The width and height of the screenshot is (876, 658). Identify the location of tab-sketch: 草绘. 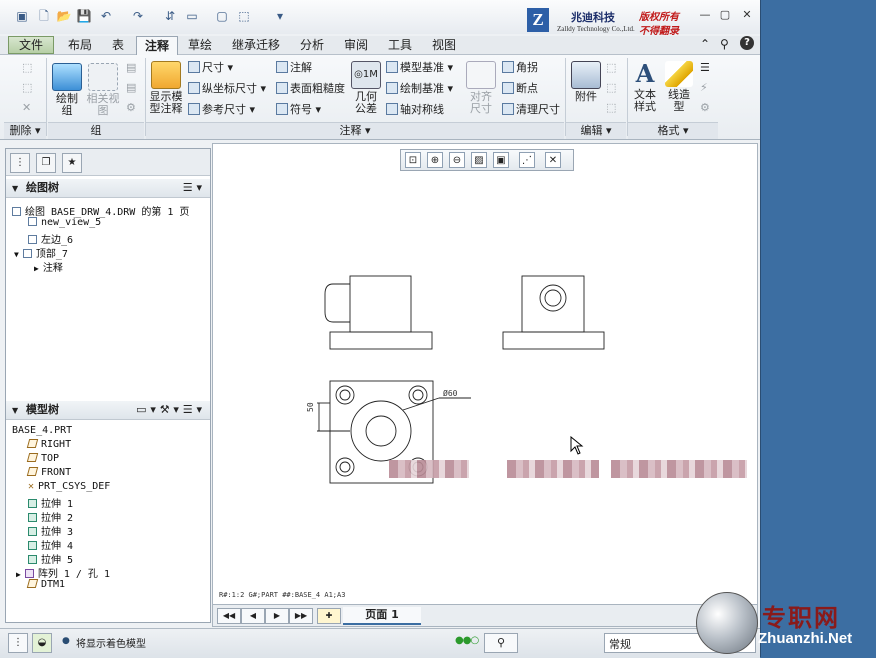
(200, 45).